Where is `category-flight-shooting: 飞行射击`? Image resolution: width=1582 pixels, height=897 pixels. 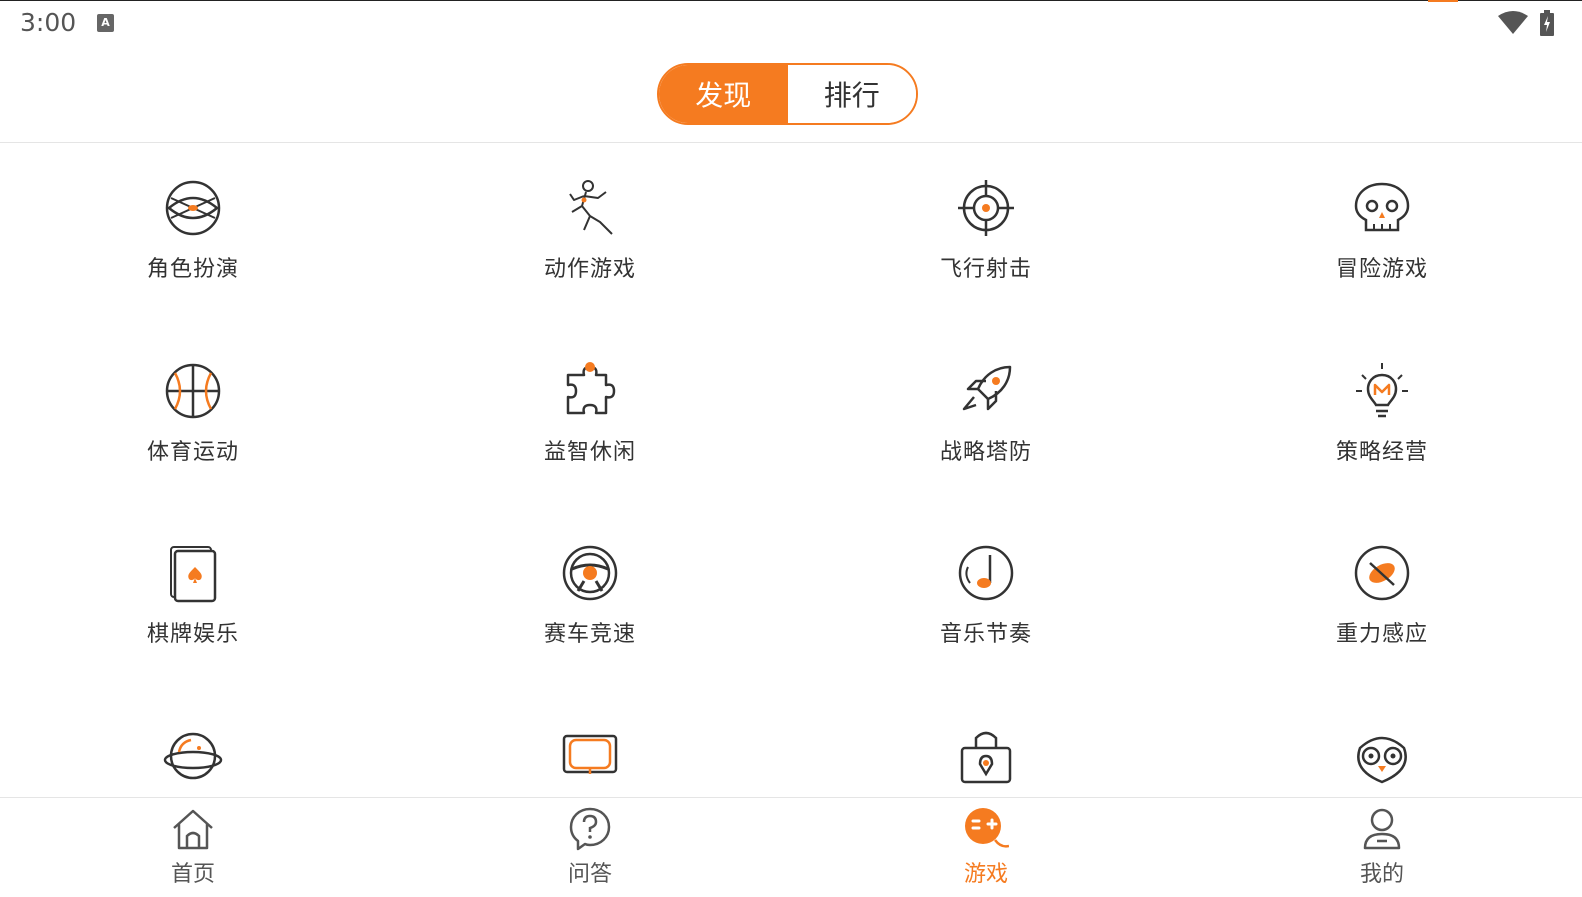 category-flight-shooting: 飞行射击 is located at coordinates (986, 218).